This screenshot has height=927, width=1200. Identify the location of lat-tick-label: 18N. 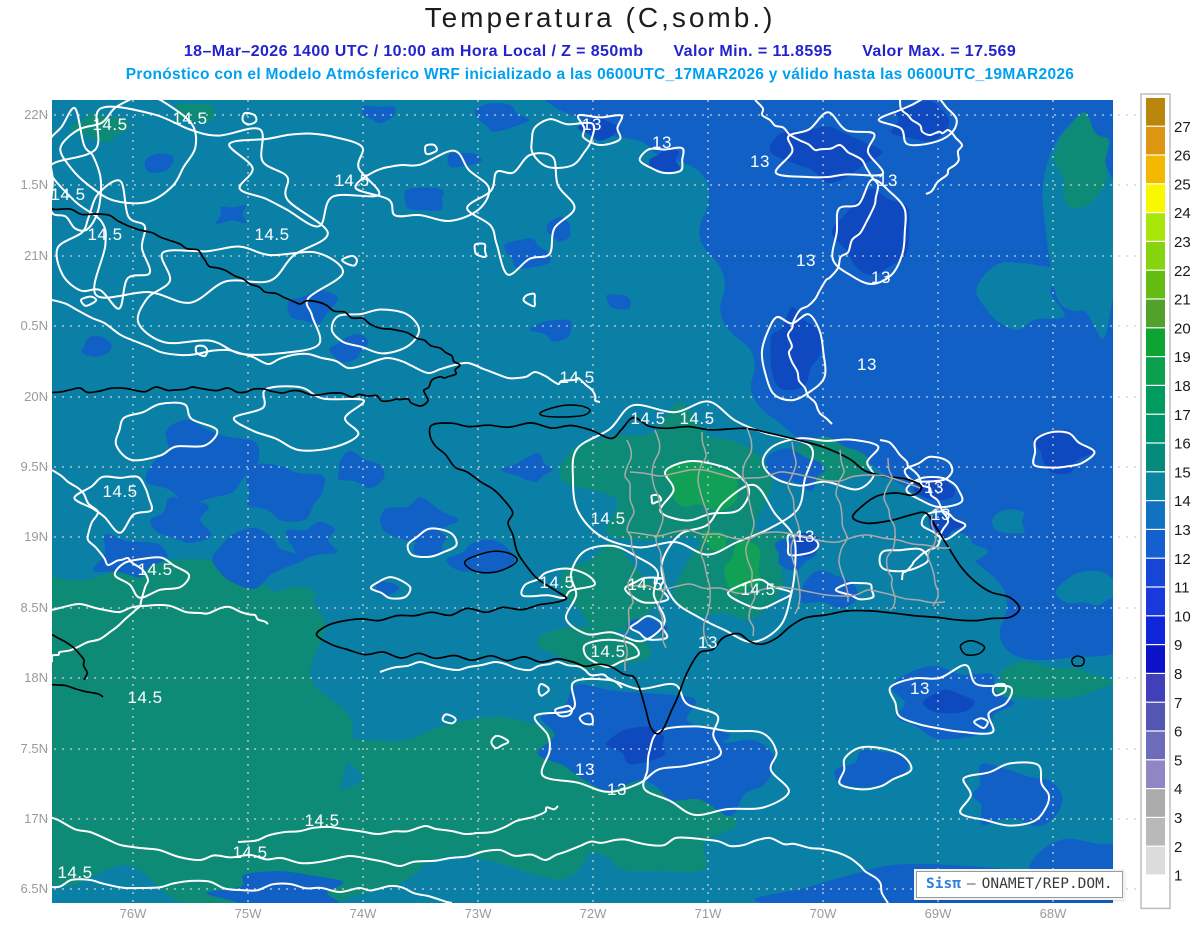
(36, 677).